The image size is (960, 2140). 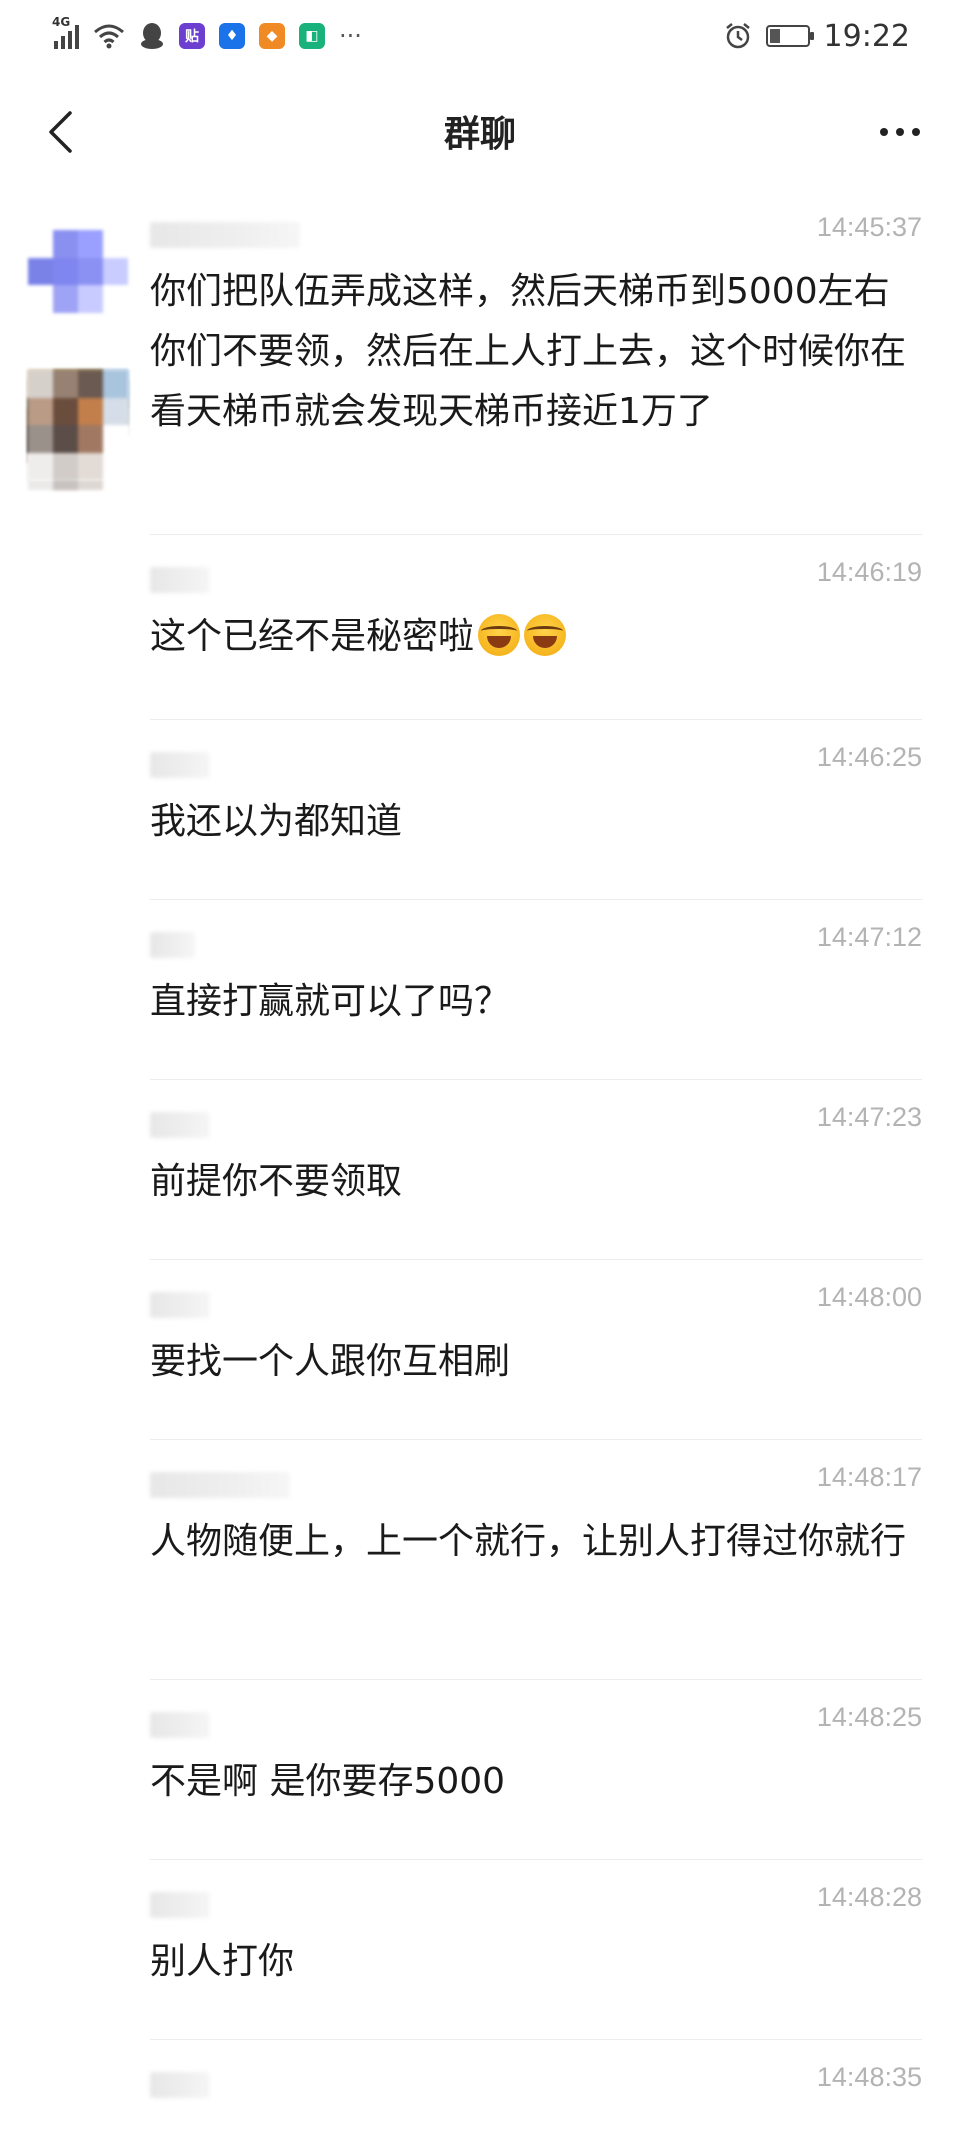 I want to click on message-meta: 14:48:00, so click(x=536, y=1302).